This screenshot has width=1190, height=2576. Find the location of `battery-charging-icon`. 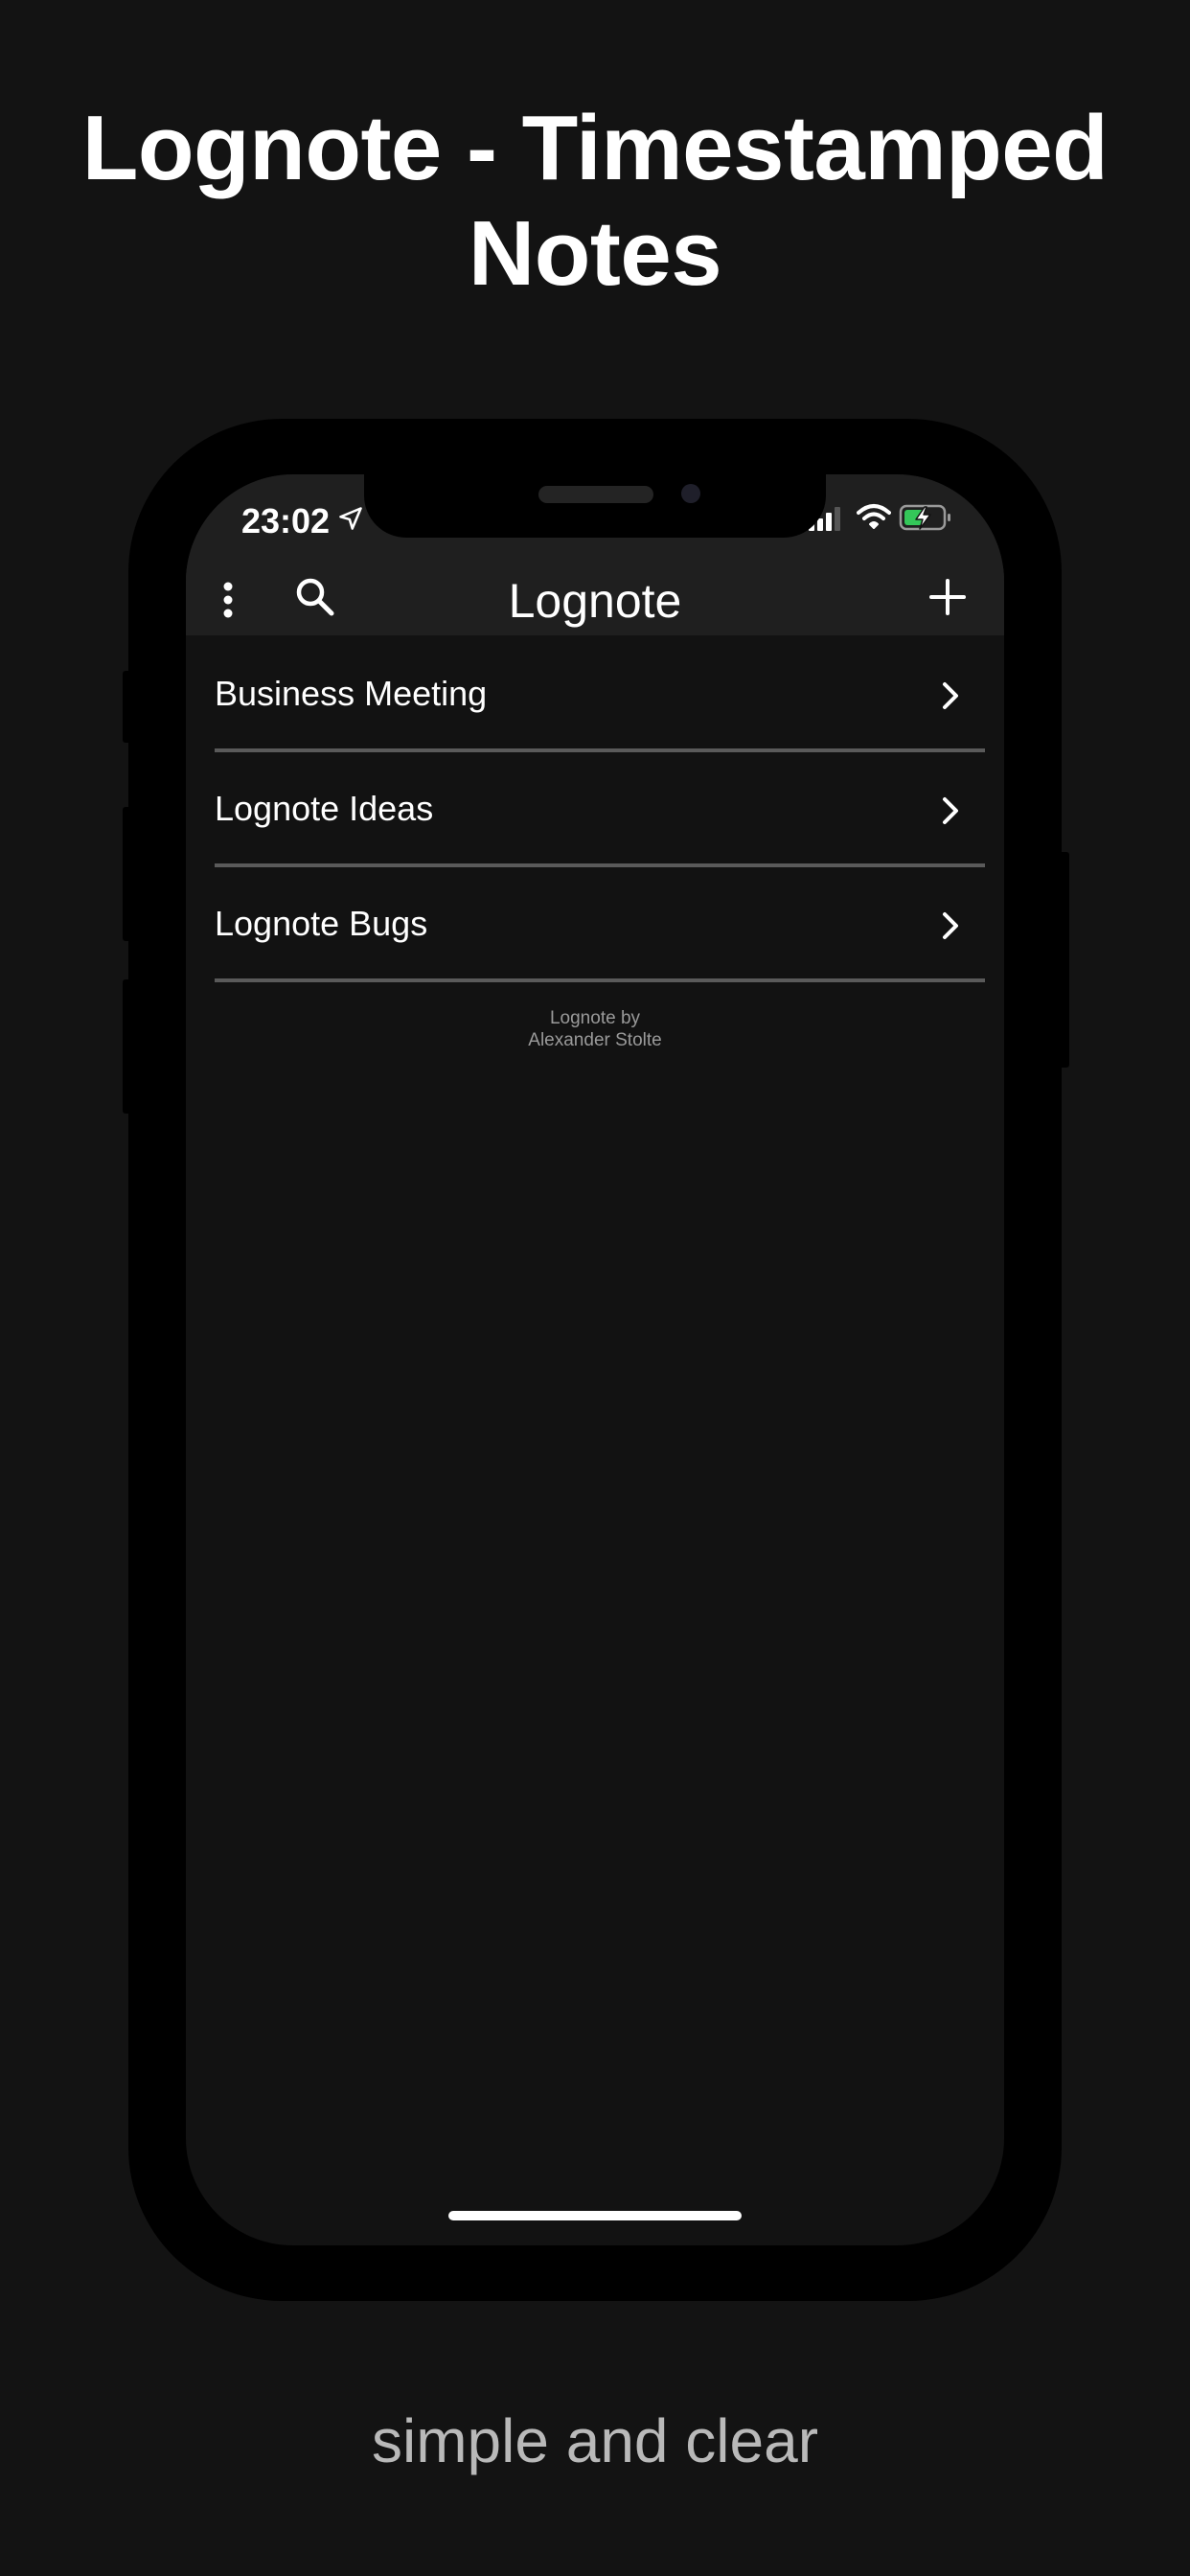

battery-charging-icon is located at coordinates (925, 517).